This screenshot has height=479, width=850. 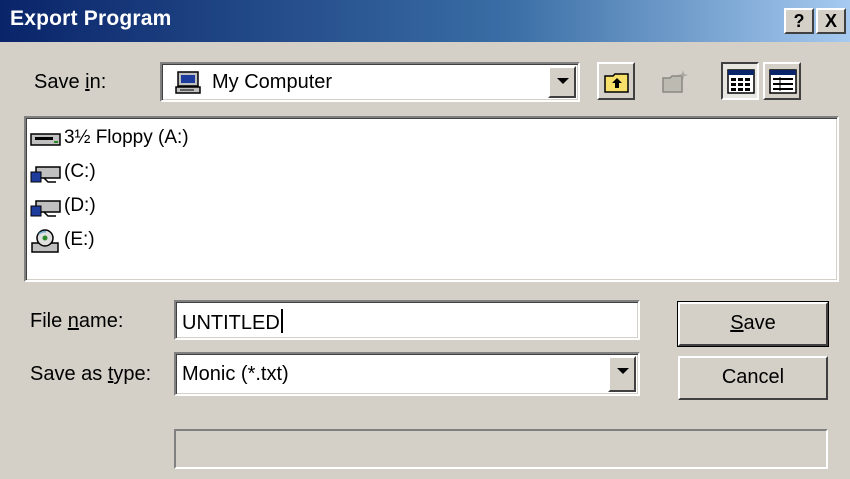 I want to click on help-button: ?, so click(x=799, y=21).